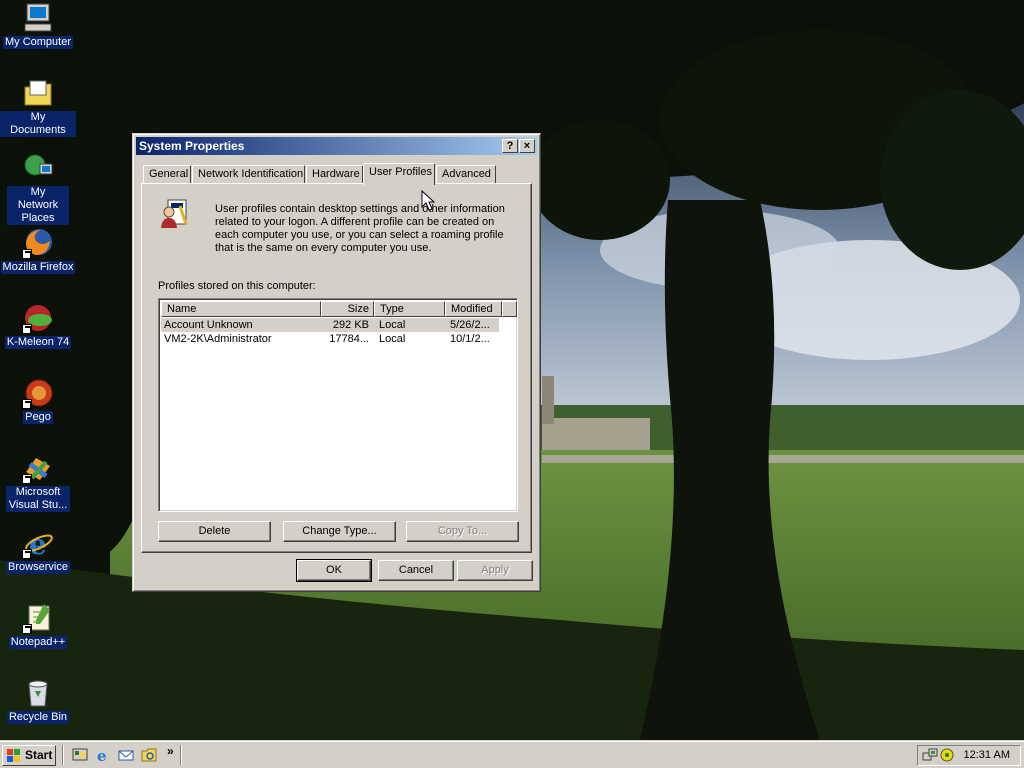  Describe the element at coordinates (334, 570) in the screenshot. I see `ok-button: OK` at that location.